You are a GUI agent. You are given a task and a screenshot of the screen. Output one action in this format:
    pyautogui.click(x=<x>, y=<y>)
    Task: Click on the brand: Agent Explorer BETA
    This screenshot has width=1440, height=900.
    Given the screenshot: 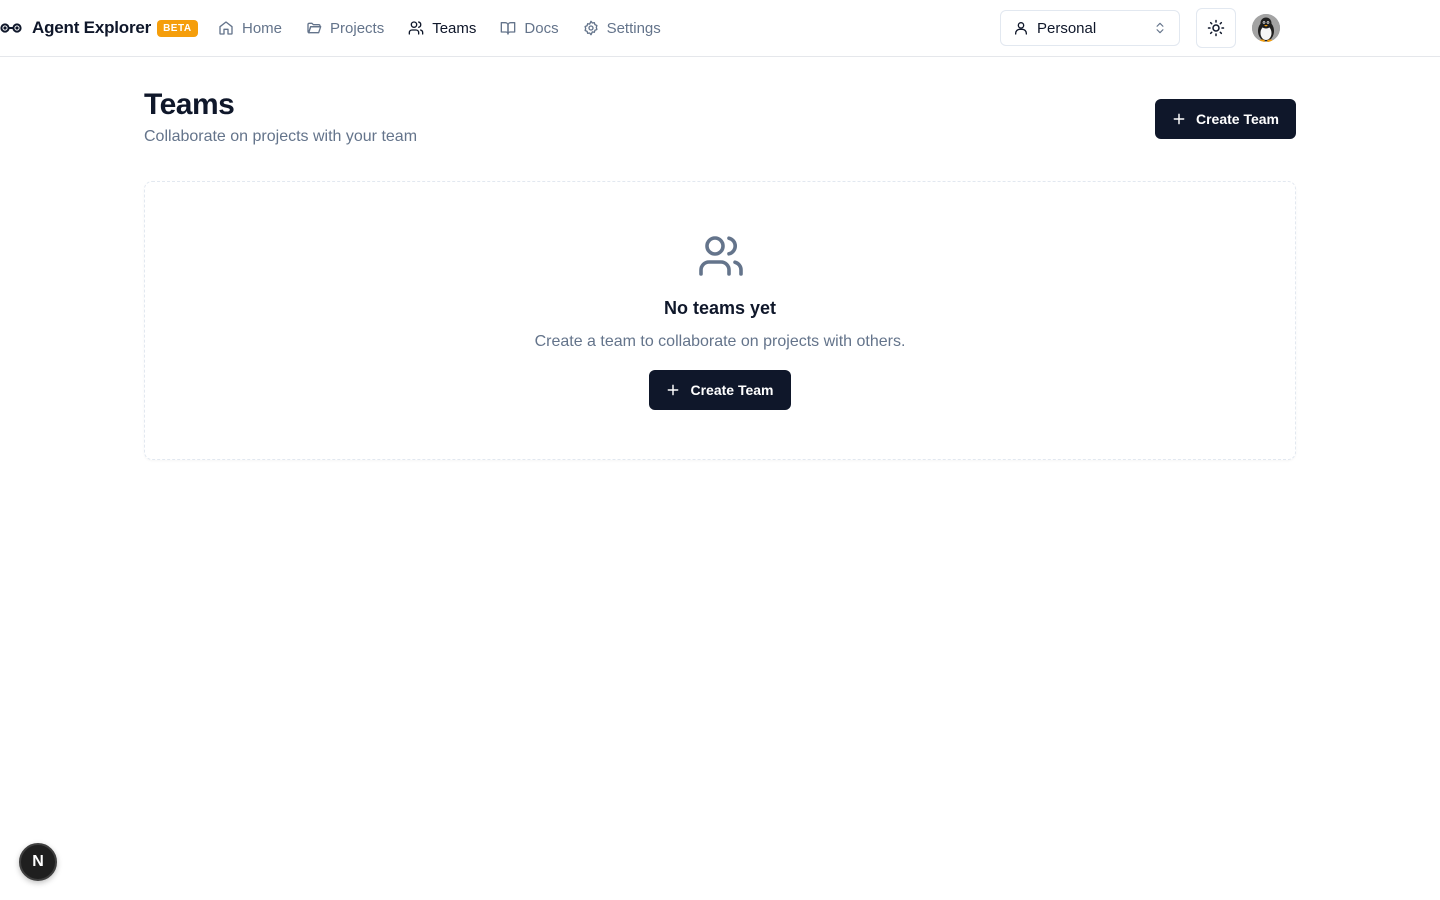 What is the action you would take?
    pyautogui.click(x=99, y=28)
    